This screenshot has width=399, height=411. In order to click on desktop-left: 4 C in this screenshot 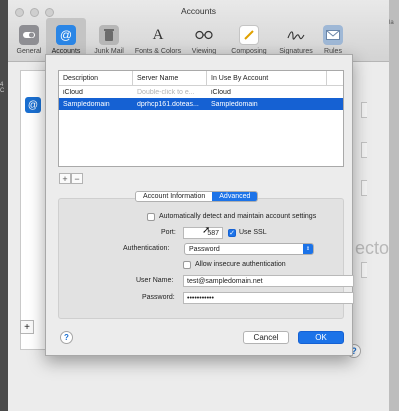, I will do `click(4, 205)`.